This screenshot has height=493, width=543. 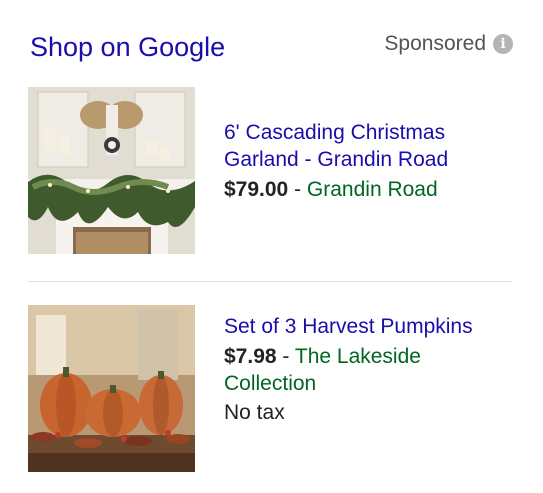 What do you see at coordinates (256, 189) in the screenshot?
I see `product-price: $79.00` at bounding box center [256, 189].